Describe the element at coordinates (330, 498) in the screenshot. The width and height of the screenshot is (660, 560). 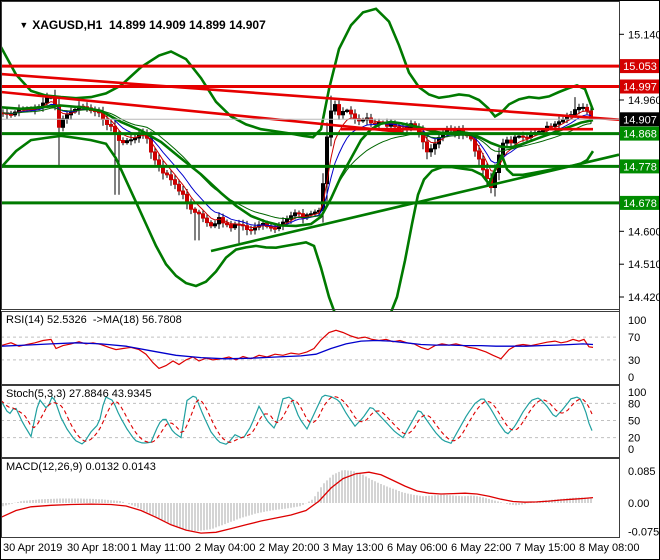
I see `macd-indicator-pane: 0.085 0.00 -0.0753` at that location.